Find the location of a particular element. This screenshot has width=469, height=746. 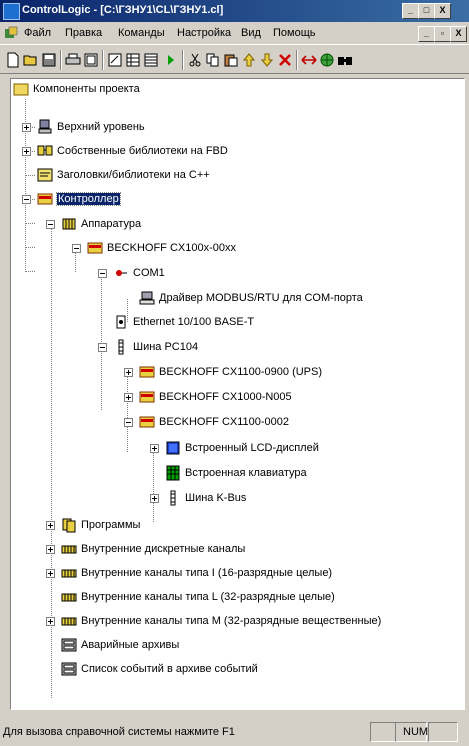

delete-icon is located at coordinates (285, 60).